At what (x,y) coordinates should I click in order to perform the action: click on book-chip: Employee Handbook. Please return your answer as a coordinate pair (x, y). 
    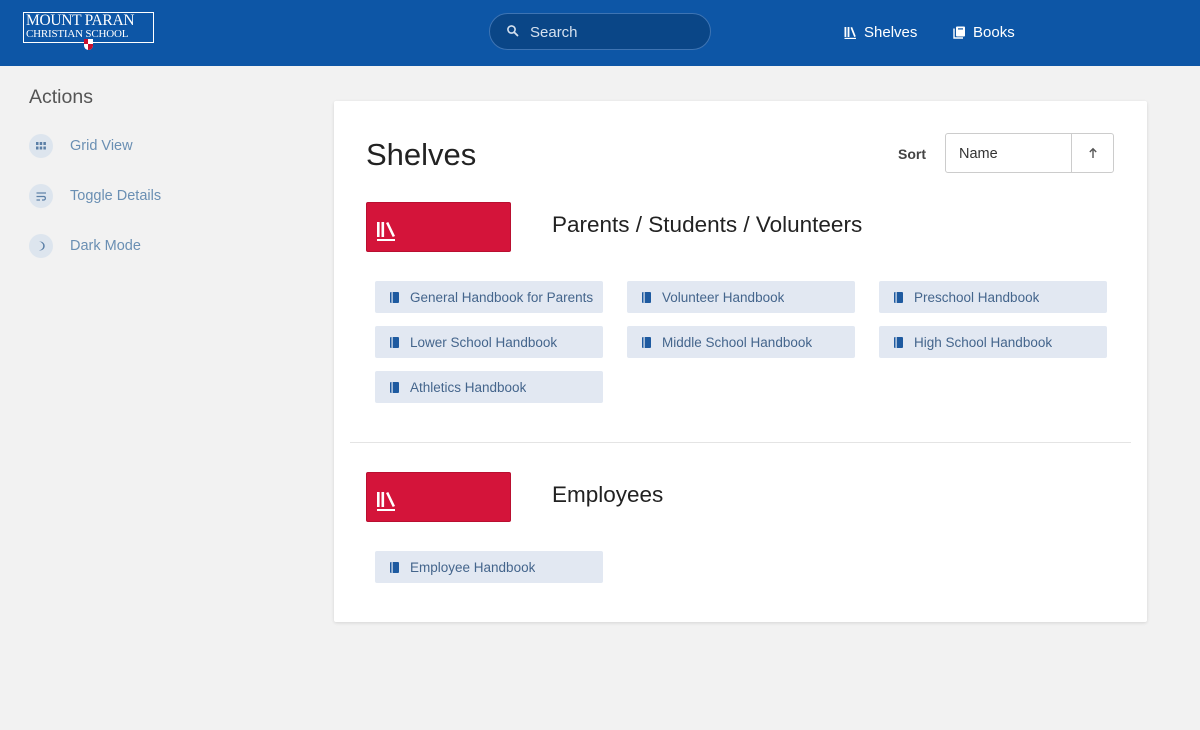
    Looking at the image, I should click on (489, 567).